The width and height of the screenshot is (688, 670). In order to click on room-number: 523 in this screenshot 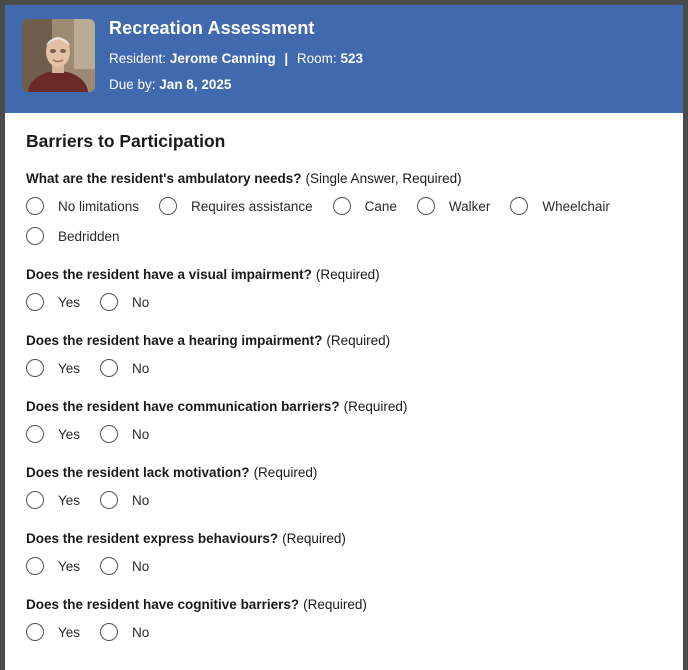, I will do `click(351, 58)`.